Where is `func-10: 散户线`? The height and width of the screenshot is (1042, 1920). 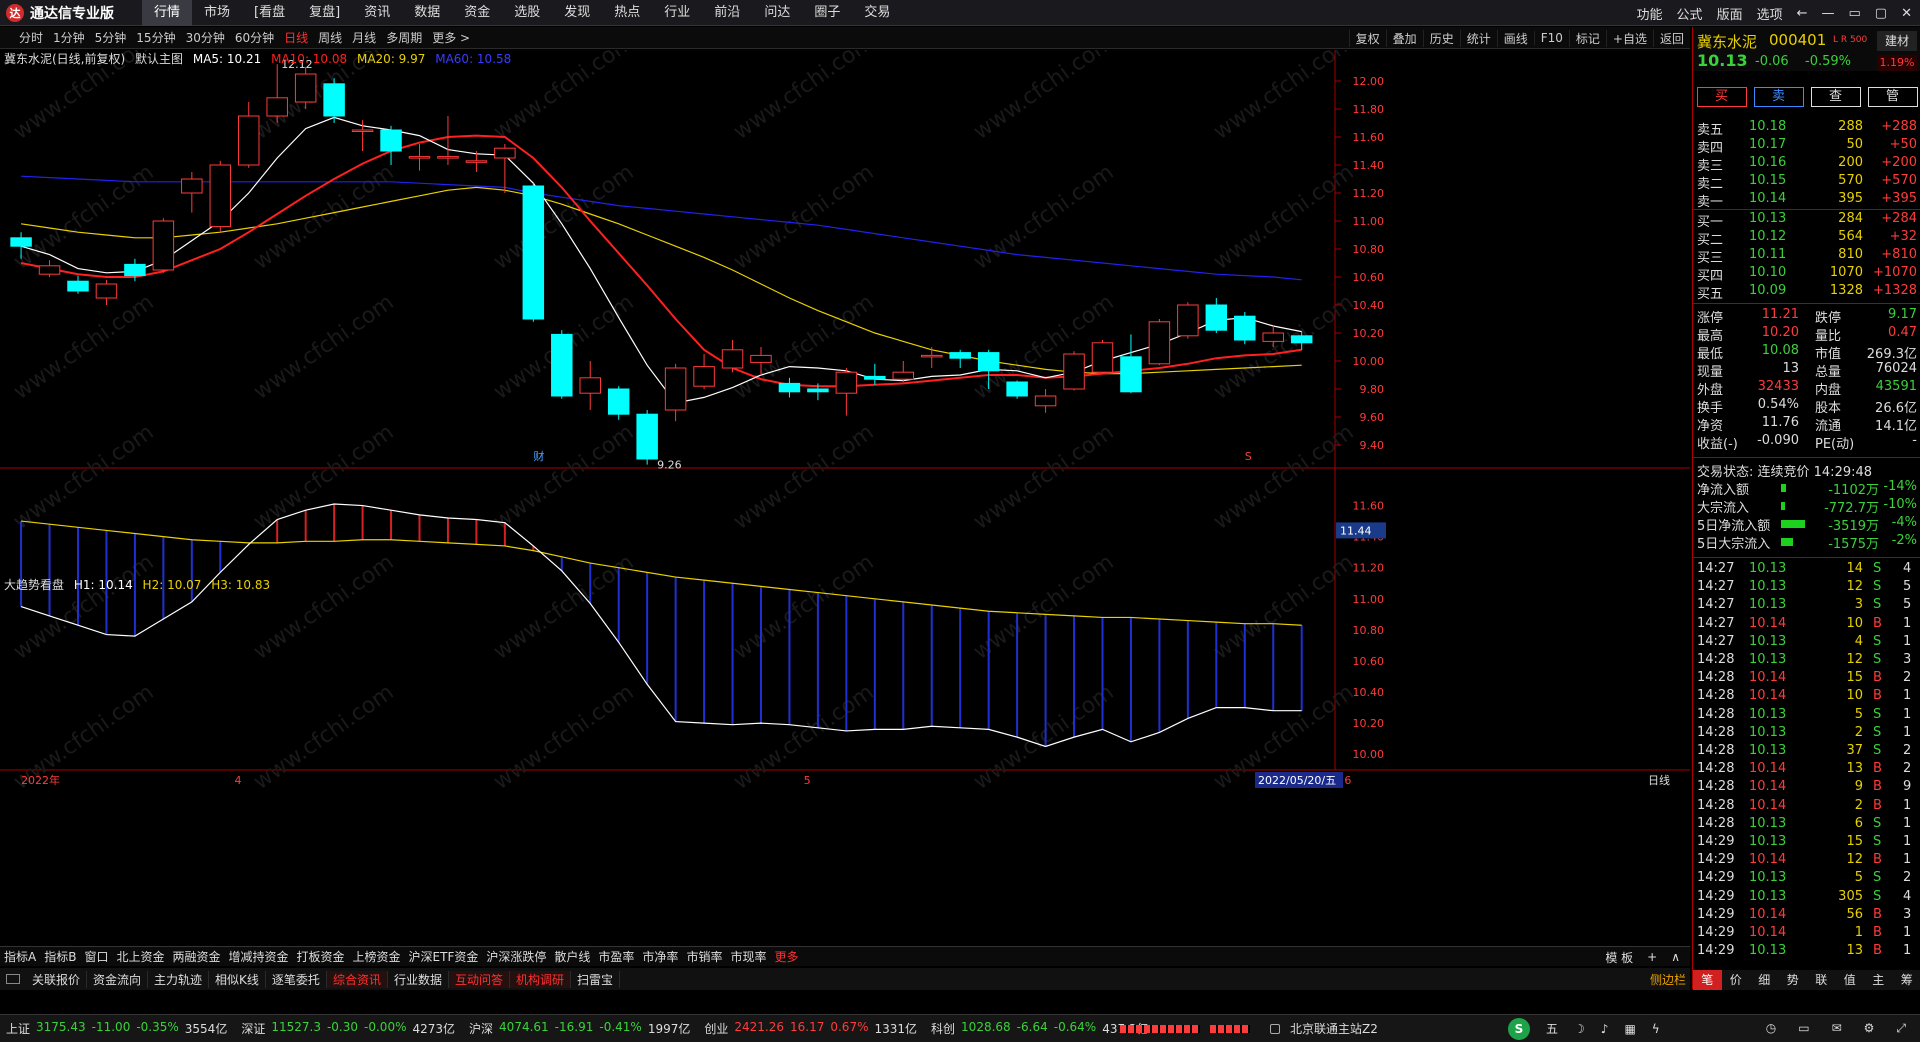
func-10: 散户线 is located at coordinates (572, 956).